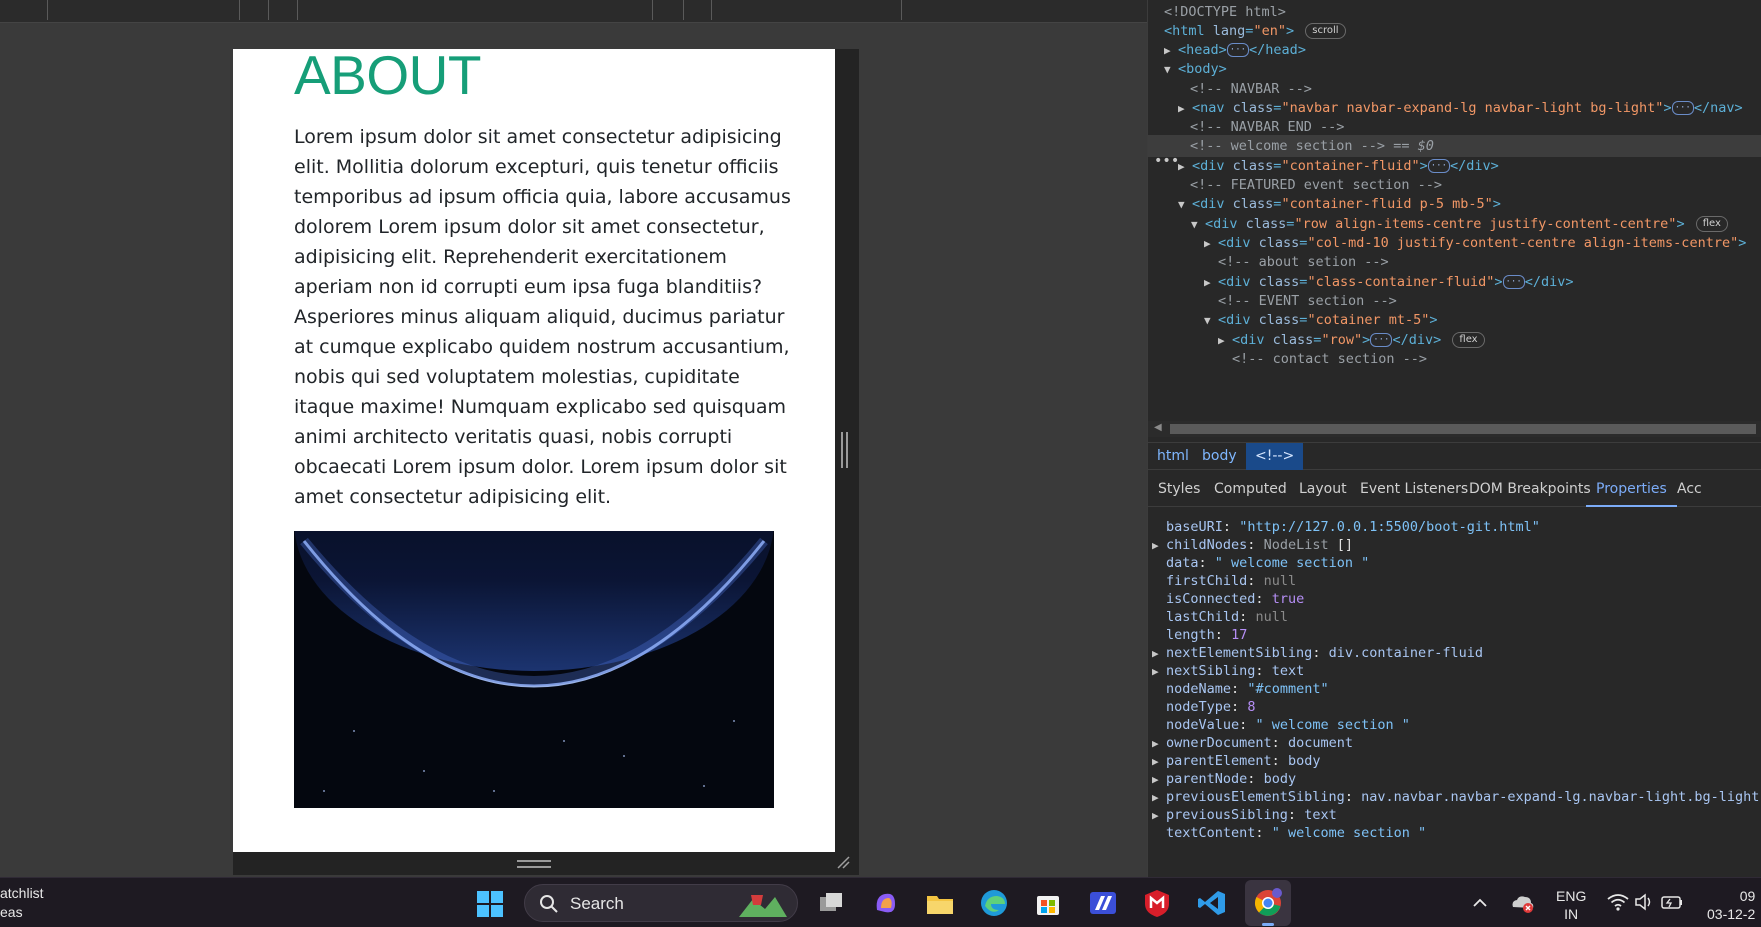  What do you see at coordinates (1482, 320) in the screenshot?
I see `dom-node-div-cotainer: ▼ <div class="cotainer mt-5">` at bounding box center [1482, 320].